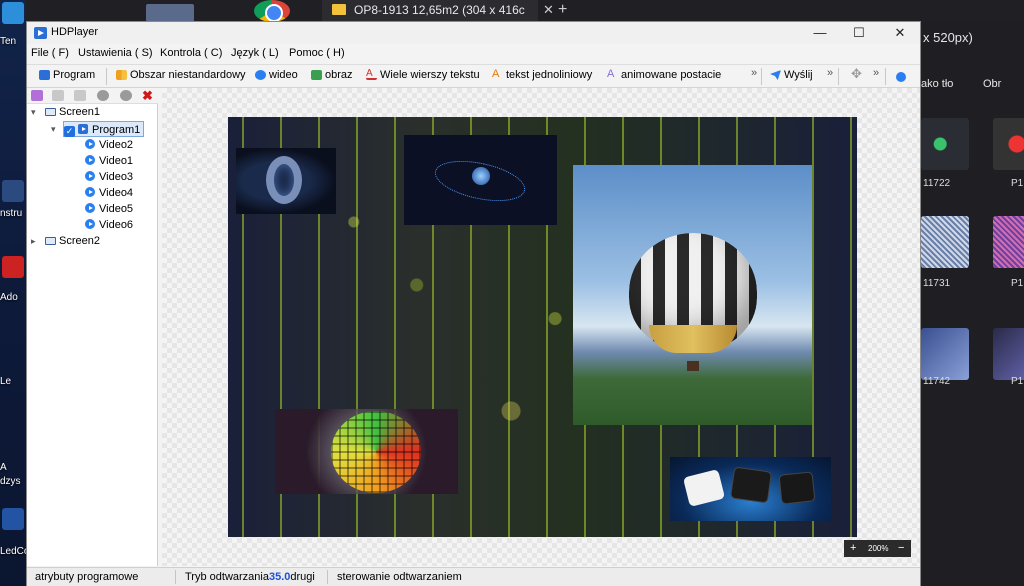 The image size is (1024, 586). Describe the element at coordinates (937, 84) in the screenshot. I see `right-tool-label: ako tło` at that location.